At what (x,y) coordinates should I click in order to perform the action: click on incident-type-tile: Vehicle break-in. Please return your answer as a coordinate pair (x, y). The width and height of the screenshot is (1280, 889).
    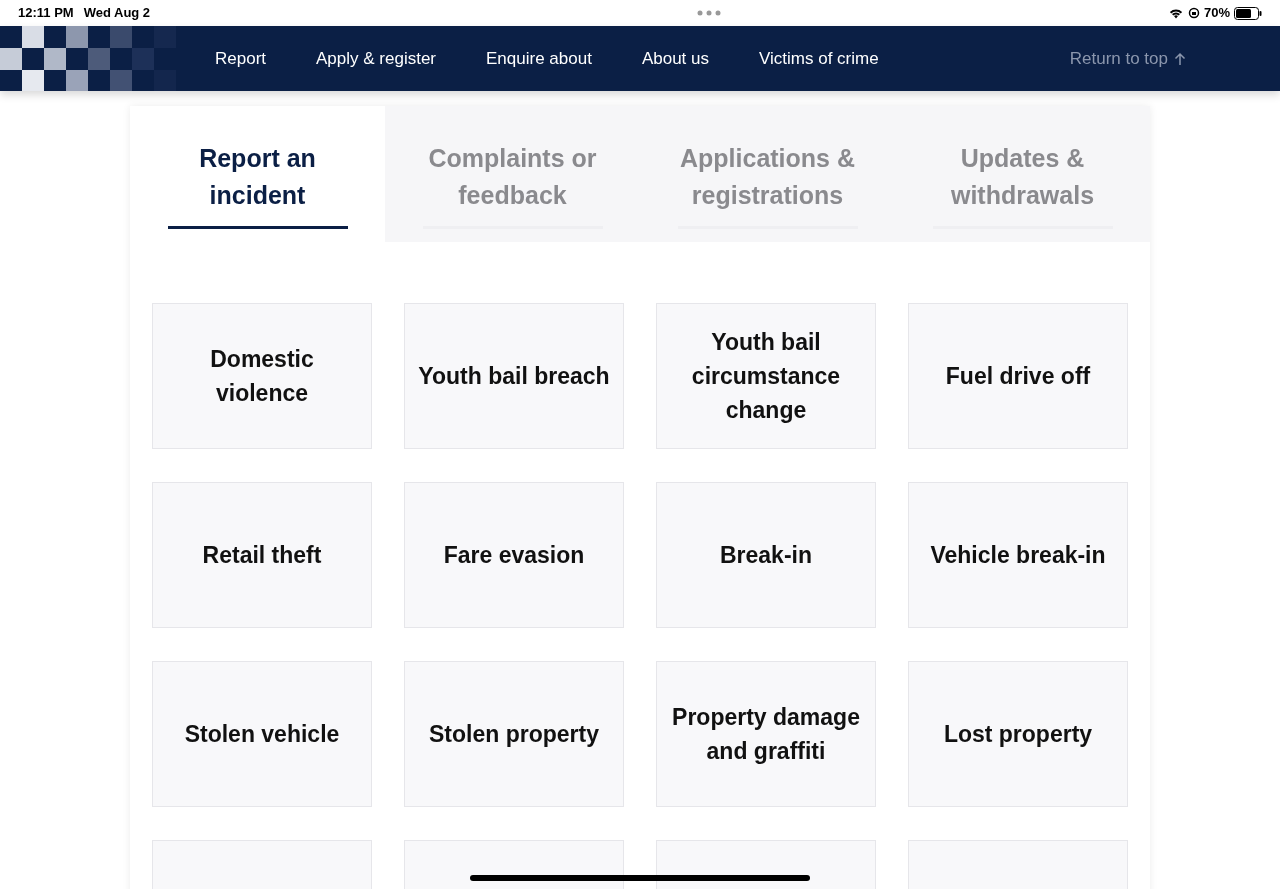
    Looking at the image, I should click on (1018, 555).